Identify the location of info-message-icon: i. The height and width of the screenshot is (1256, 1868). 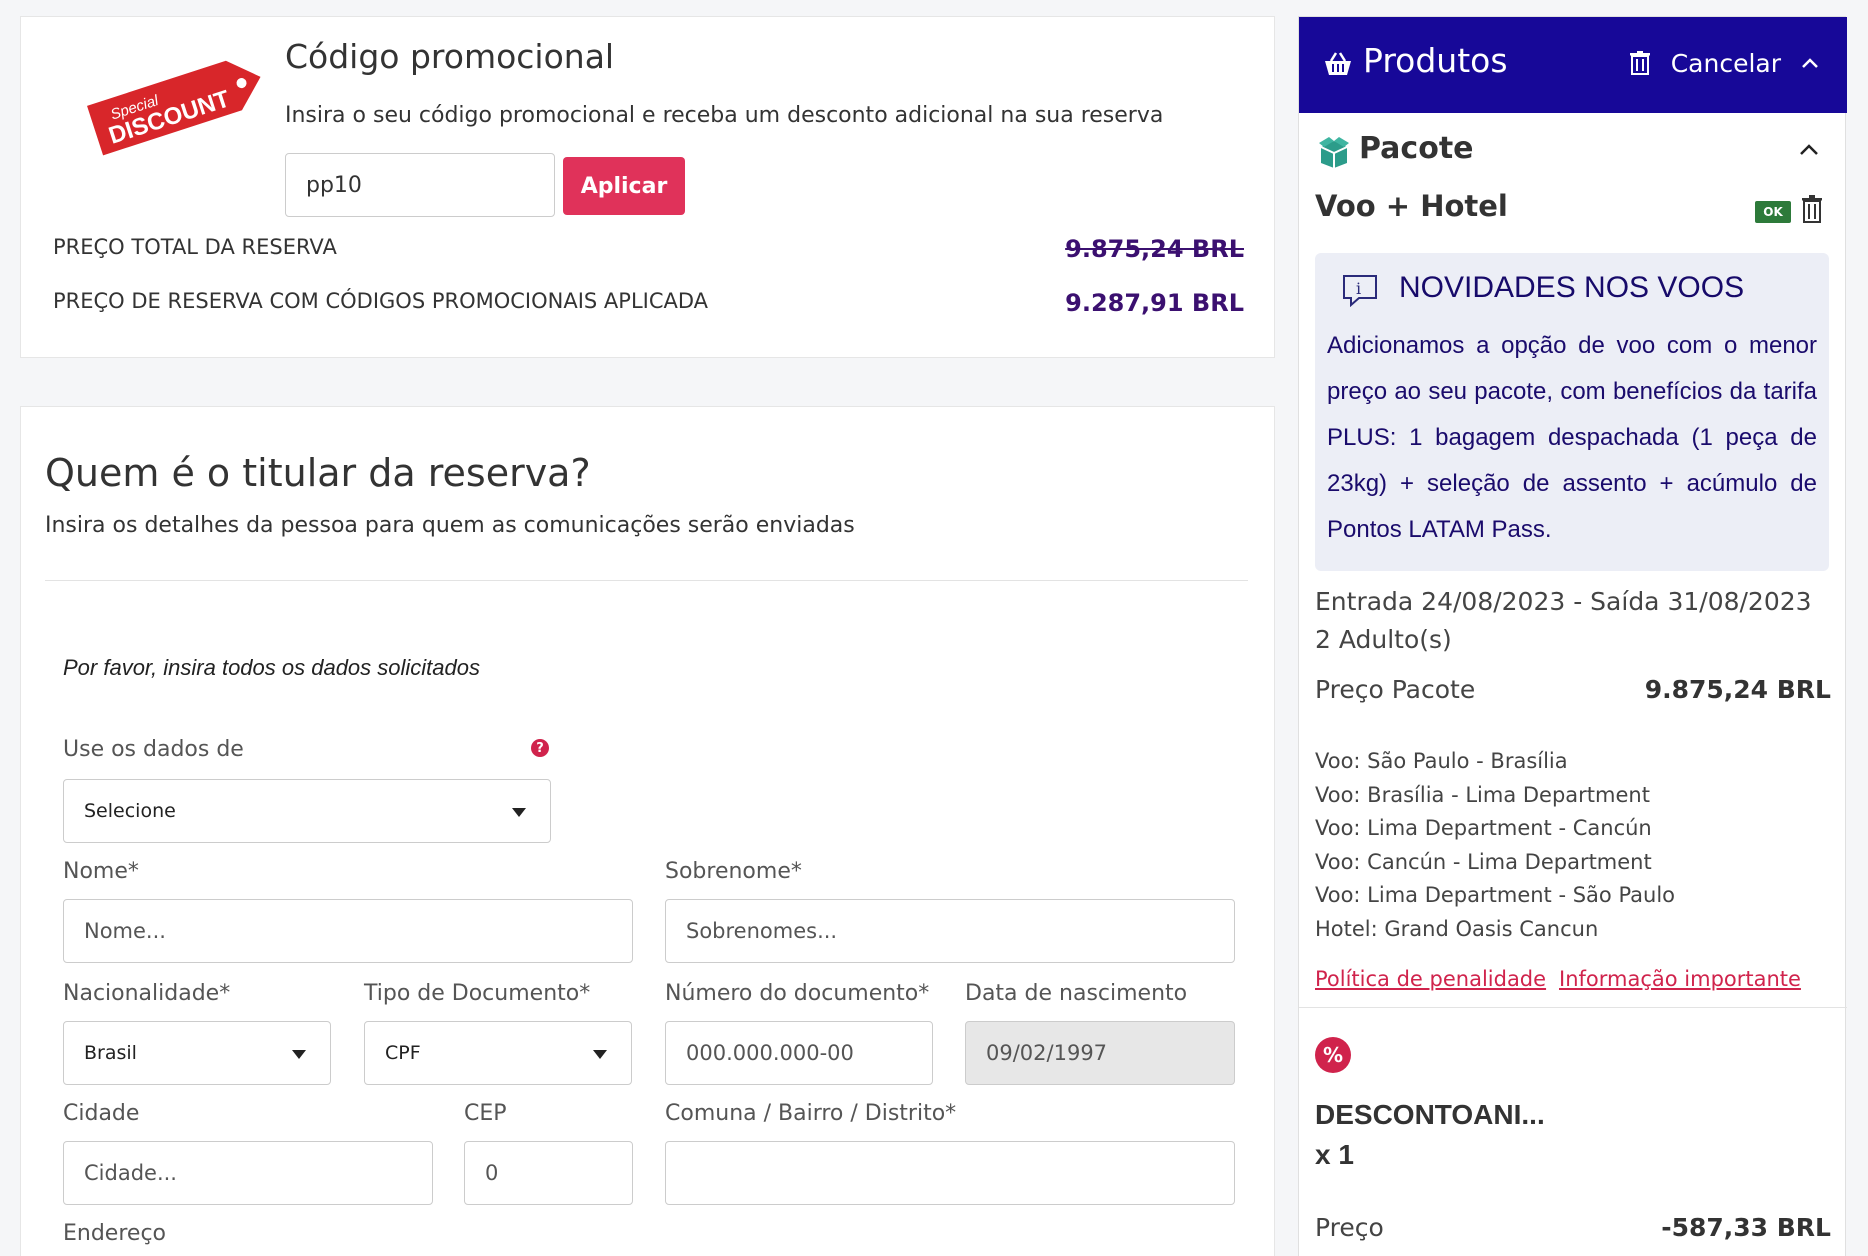
(1360, 291).